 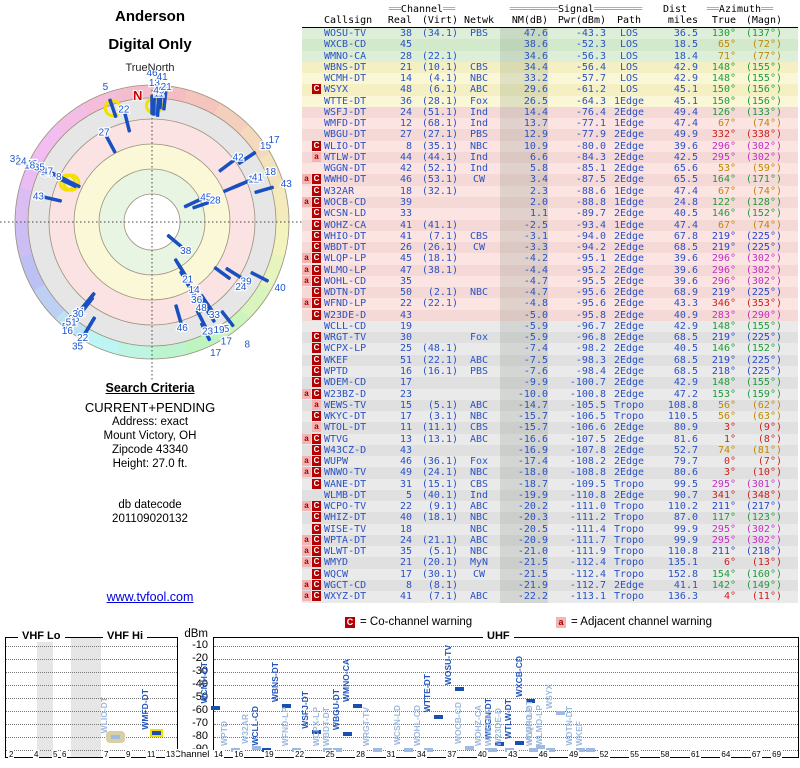 I want to click on gridline, so click(x=91, y=724).